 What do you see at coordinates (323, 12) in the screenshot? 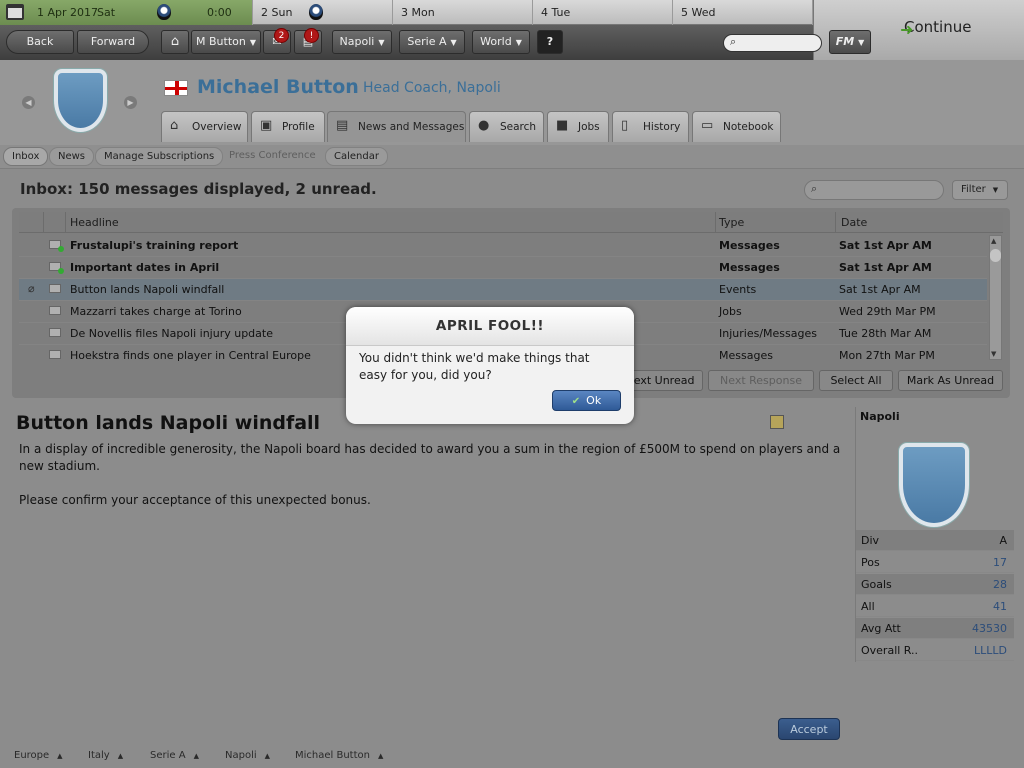
I see `calendar-day-2: 2 Sun` at bounding box center [323, 12].